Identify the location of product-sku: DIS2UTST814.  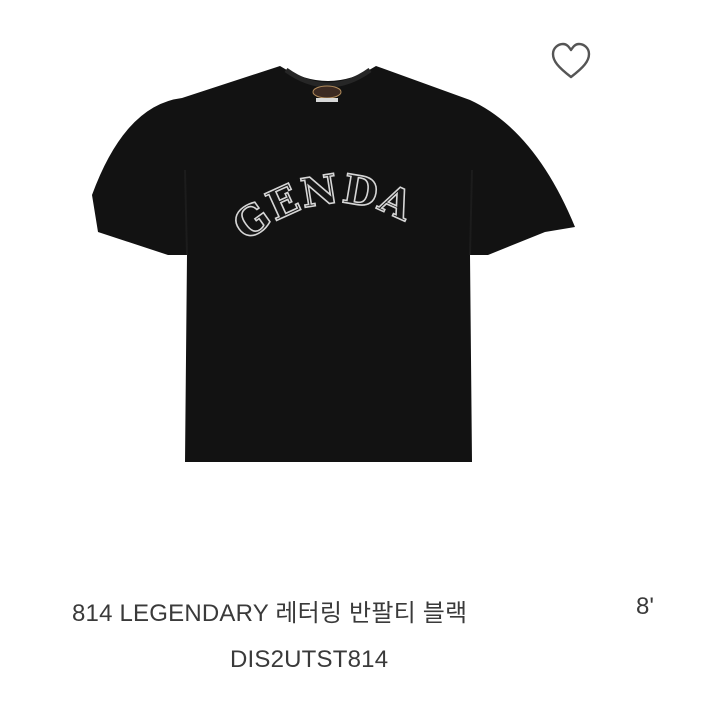
(309, 659).